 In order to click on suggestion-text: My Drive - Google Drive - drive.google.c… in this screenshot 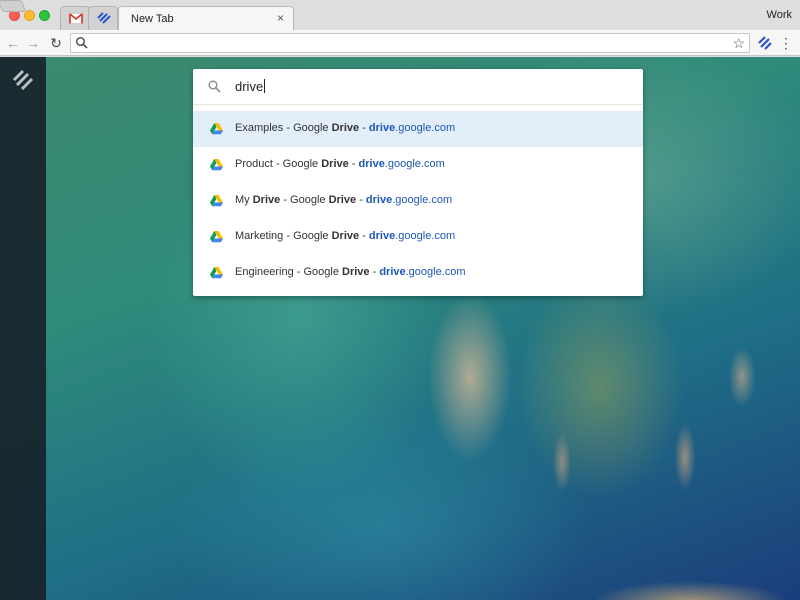, I will do `click(344, 200)`.